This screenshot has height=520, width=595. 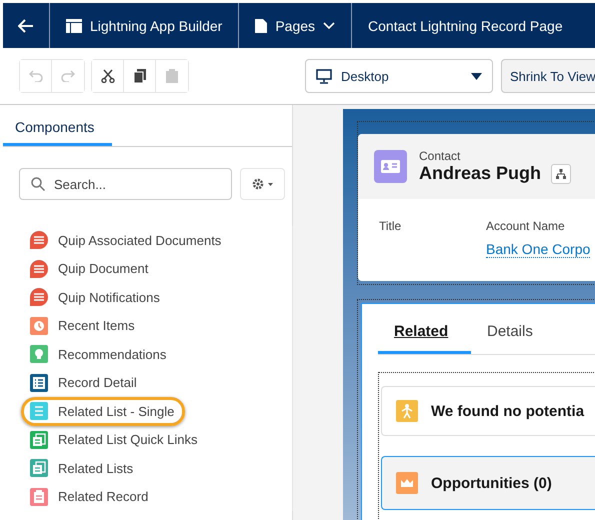 I want to click on cut-button, so click(x=108, y=76).